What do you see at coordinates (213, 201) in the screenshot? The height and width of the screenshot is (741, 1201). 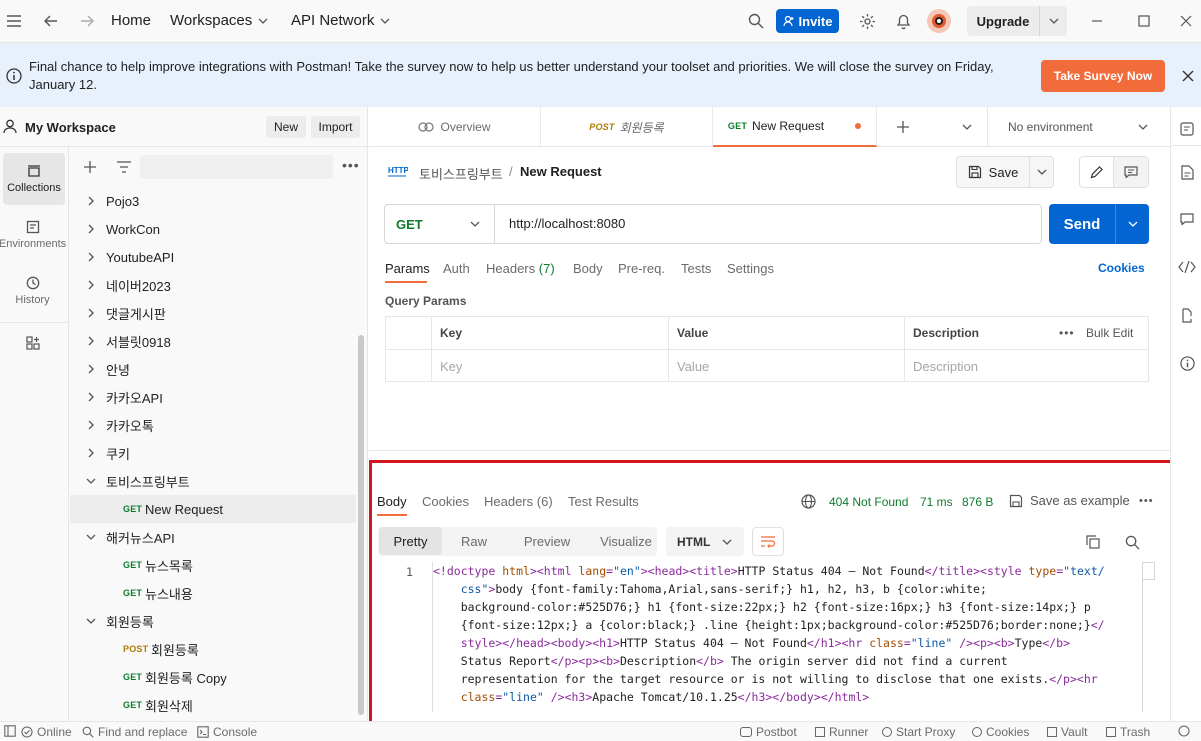 I see `collection-item: Pojo3` at bounding box center [213, 201].